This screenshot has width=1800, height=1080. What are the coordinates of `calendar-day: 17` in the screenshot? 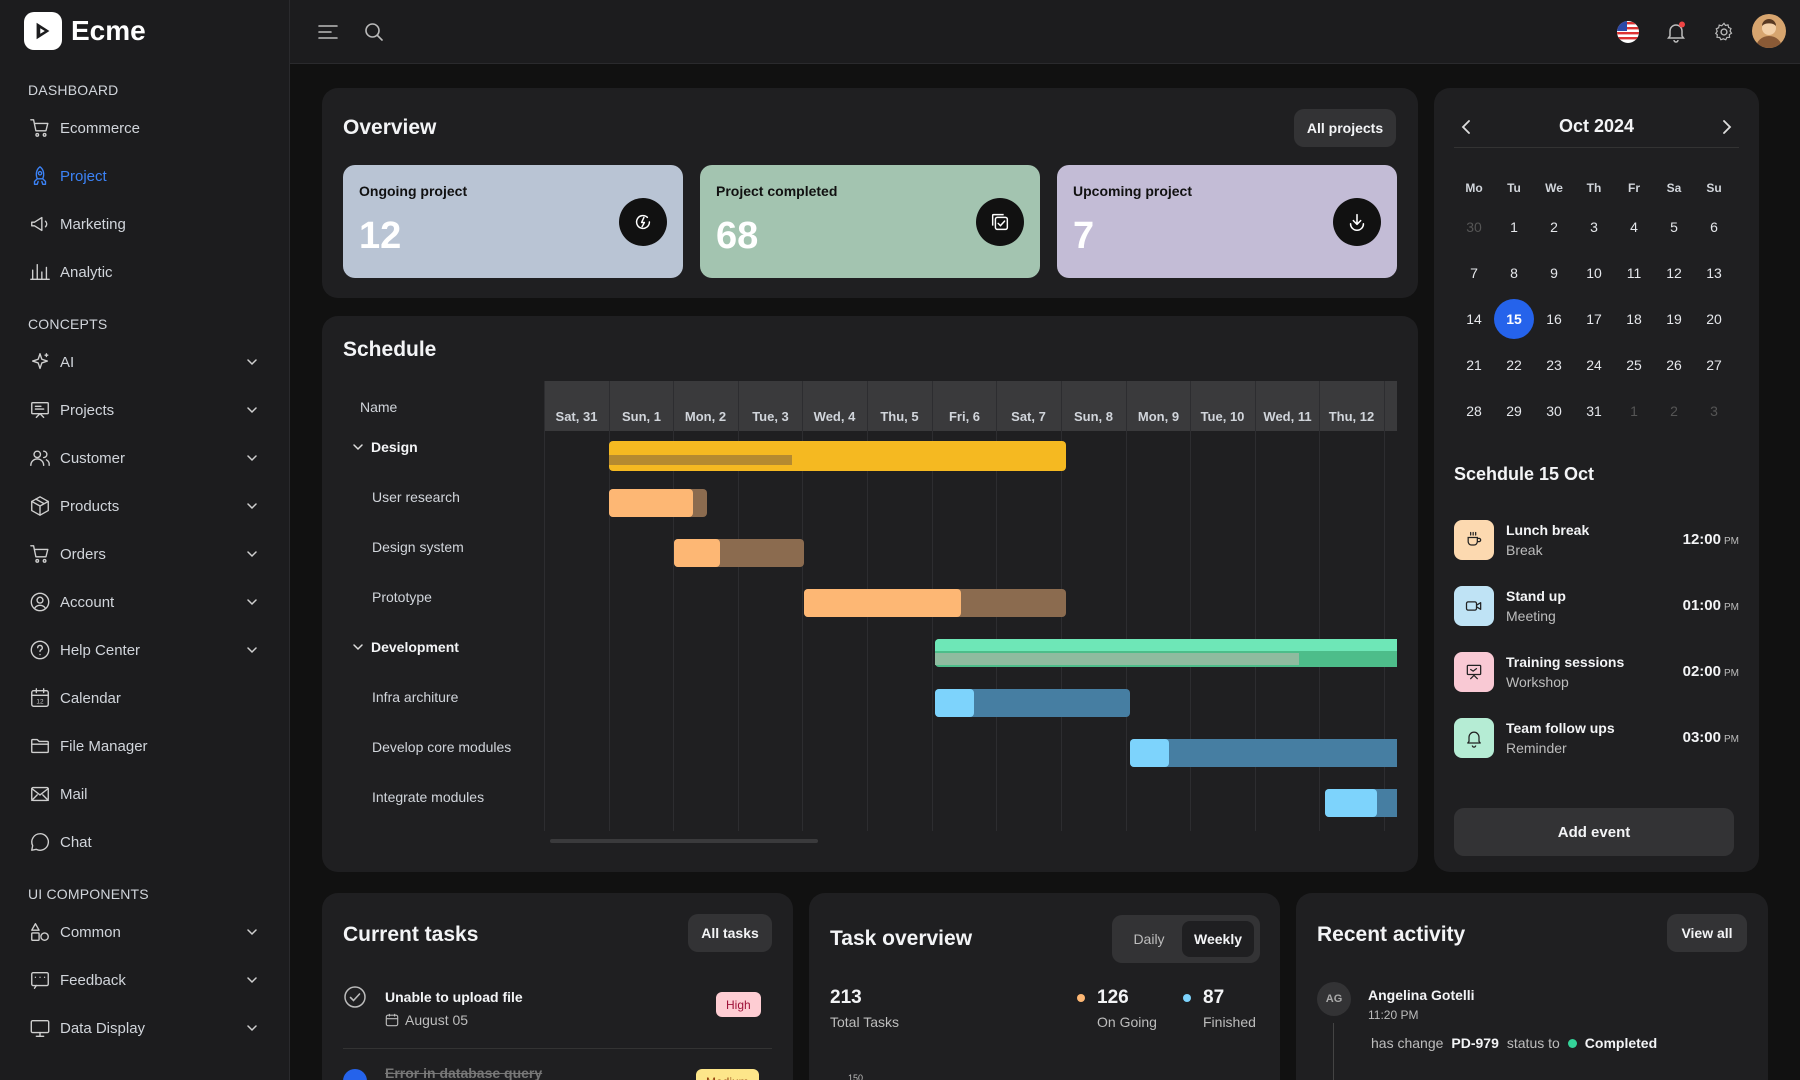 It's located at (1594, 319).